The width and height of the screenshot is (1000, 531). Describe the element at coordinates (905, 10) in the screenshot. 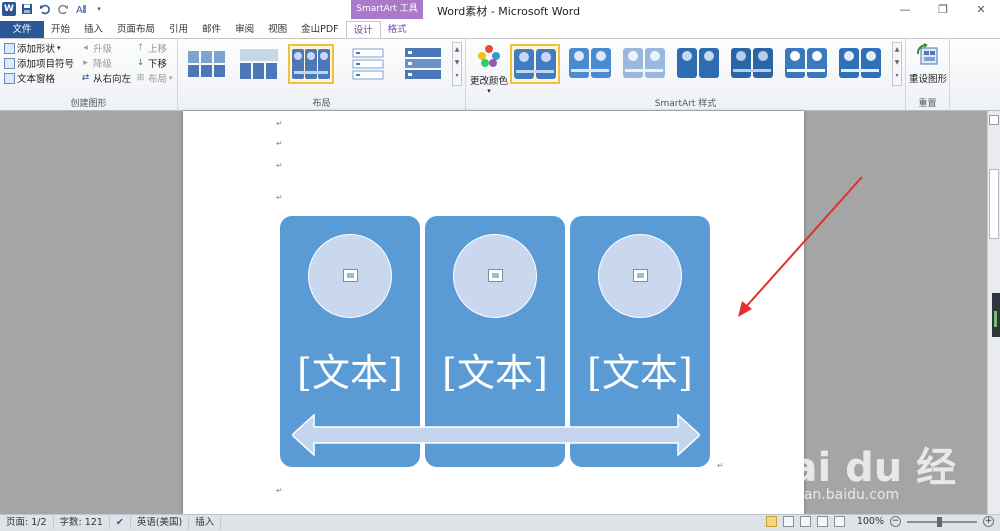

I see `minimize-button: —` at that location.